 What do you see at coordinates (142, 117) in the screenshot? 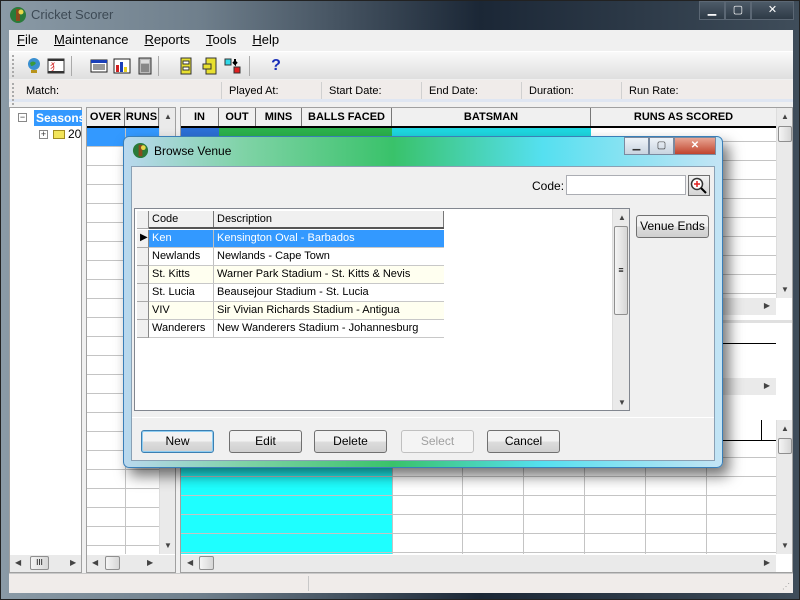
I see `col-runs: RUNS` at bounding box center [142, 117].